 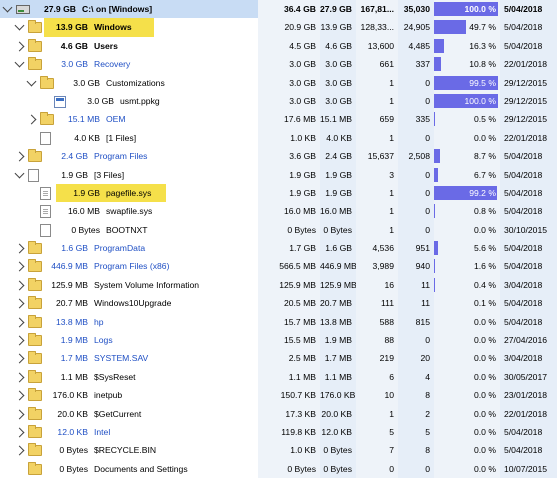 I want to click on allocated-cell: 1.1 MB, so click(x=289, y=377).